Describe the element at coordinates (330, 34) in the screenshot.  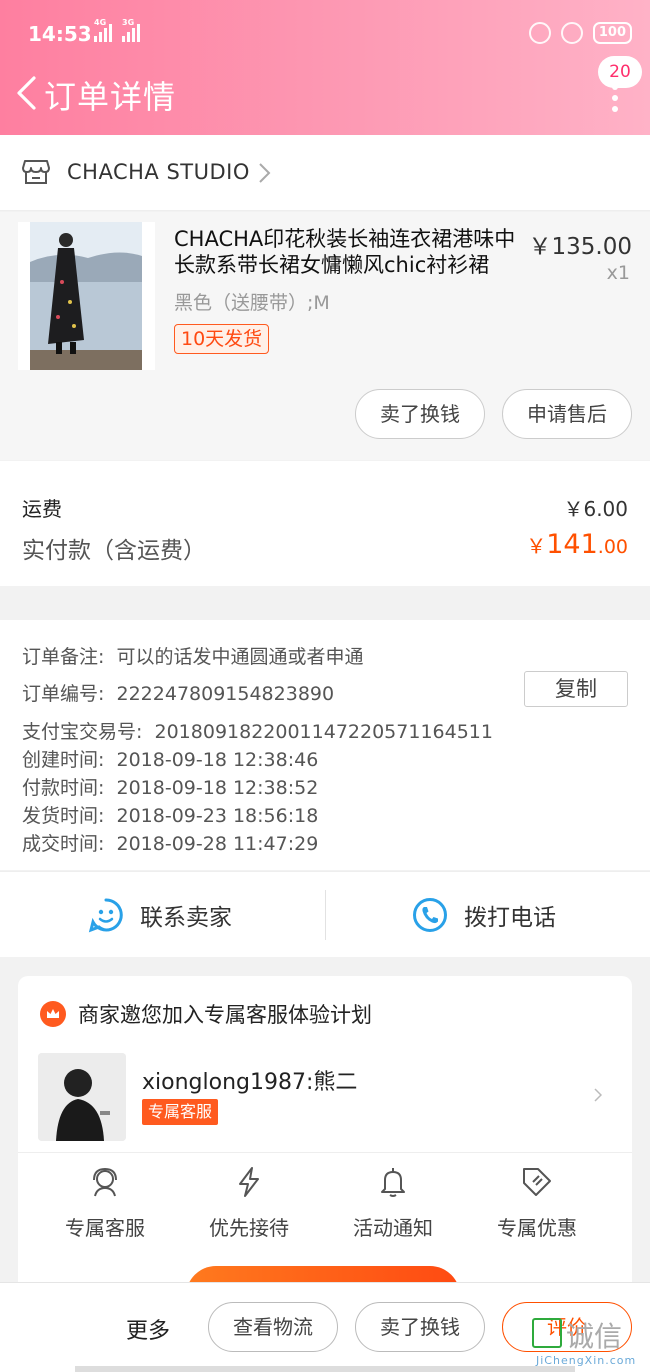
I see `status-bar: 14:53 4G 3G 100` at that location.